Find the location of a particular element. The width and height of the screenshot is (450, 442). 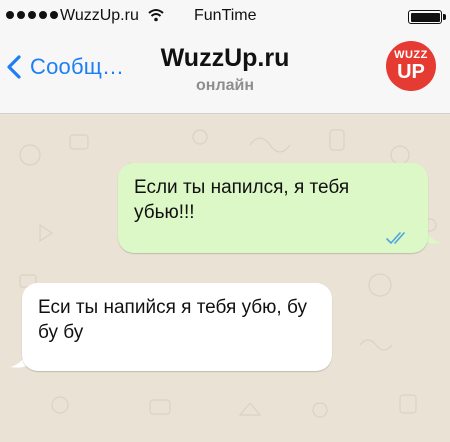

status-time: FunTime is located at coordinates (225, 15).